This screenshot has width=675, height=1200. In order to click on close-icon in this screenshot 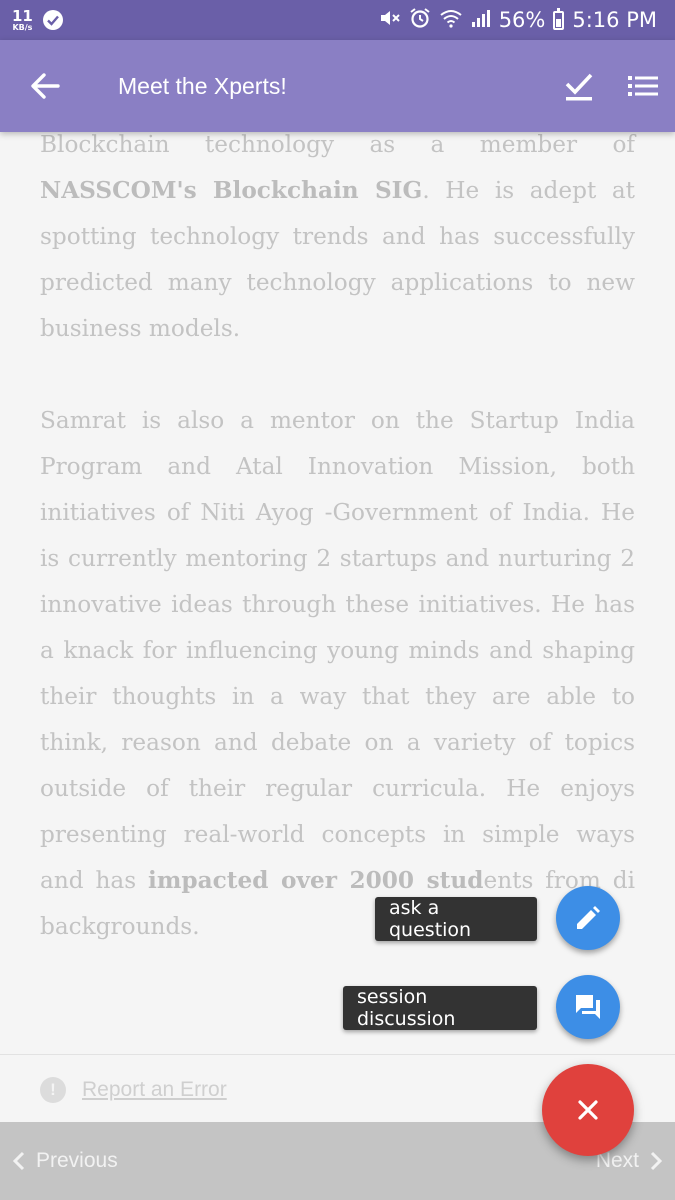, I will do `click(588, 1110)`.